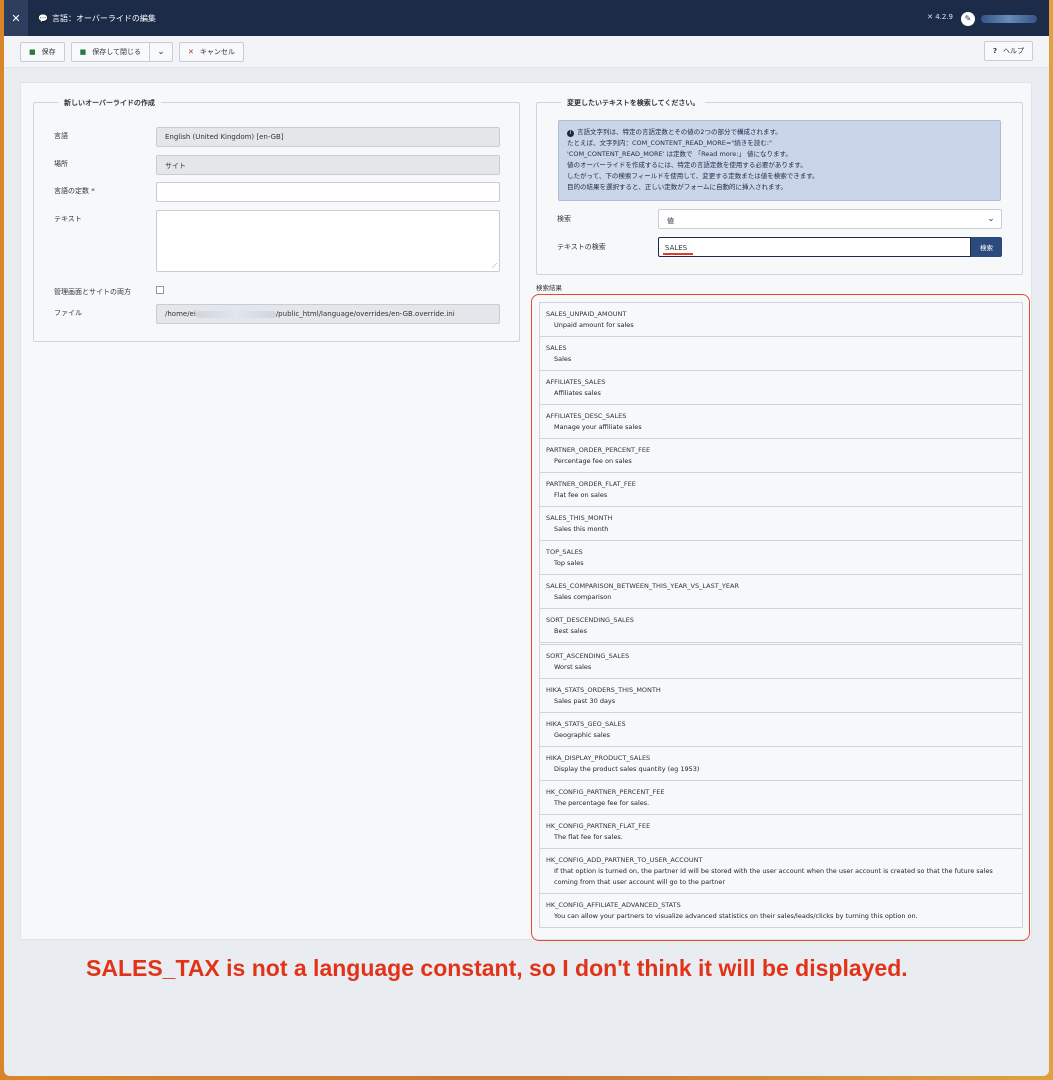 The height and width of the screenshot is (1080, 1053). What do you see at coordinates (670, 221) in the screenshot?
I see `search-type-value: 値` at bounding box center [670, 221].